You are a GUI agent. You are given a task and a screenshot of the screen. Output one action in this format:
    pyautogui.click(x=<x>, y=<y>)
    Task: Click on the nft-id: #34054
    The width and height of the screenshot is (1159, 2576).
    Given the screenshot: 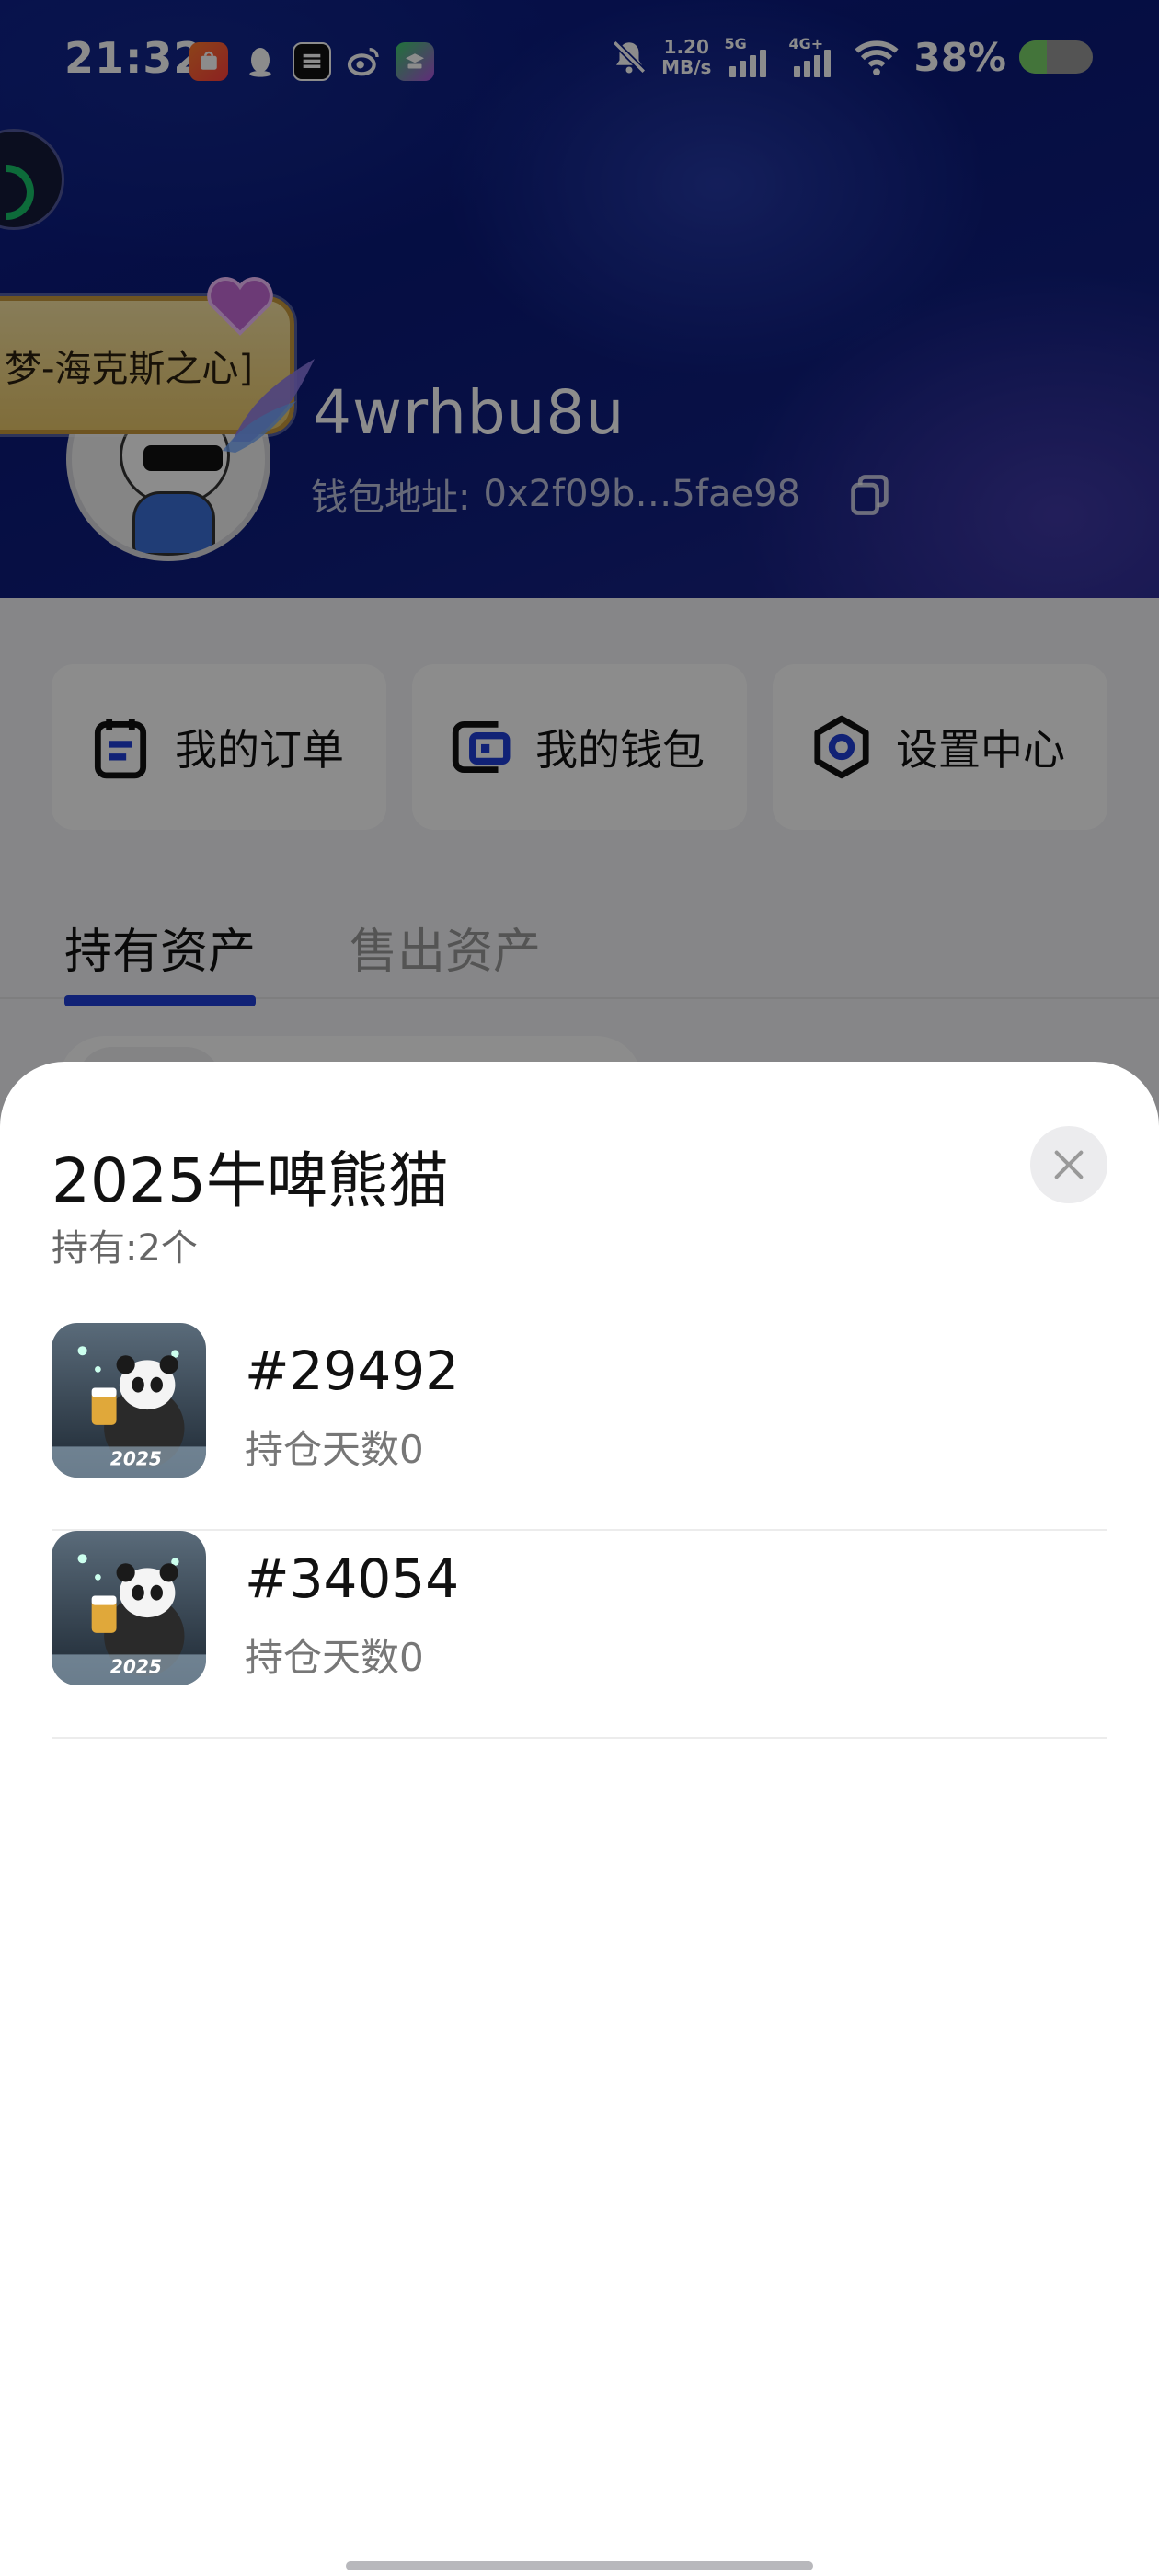 What is the action you would take?
    pyautogui.click(x=352, y=1578)
    